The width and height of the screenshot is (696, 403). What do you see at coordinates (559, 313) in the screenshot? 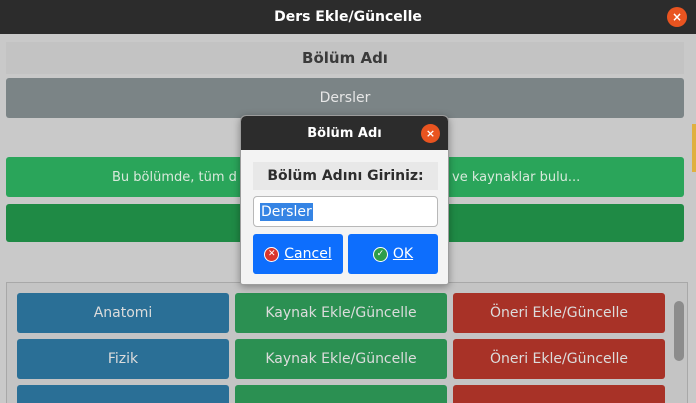
I see `suggestion-button-anatomi: Öneri Ekle/Güncelle` at bounding box center [559, 313].